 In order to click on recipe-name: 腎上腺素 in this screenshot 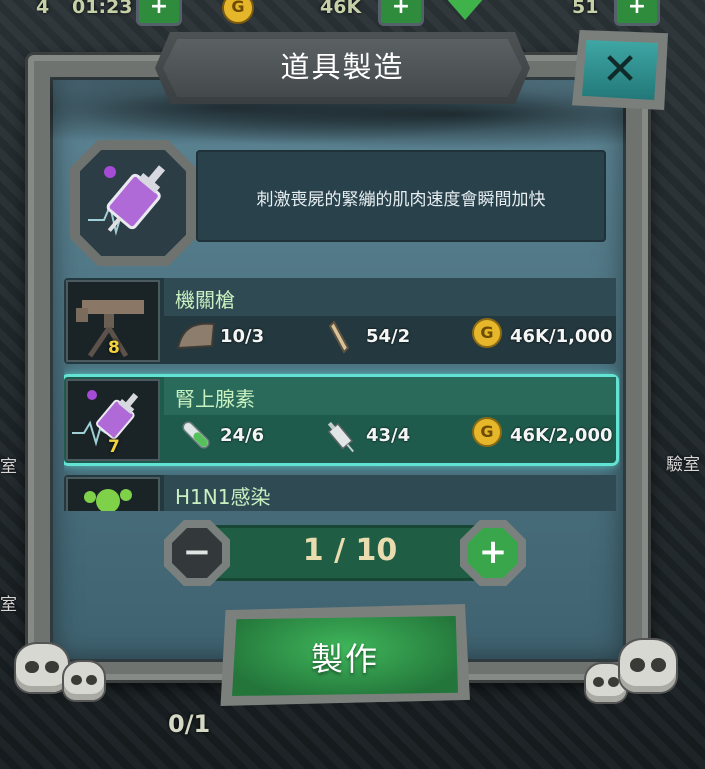, I will do `click(215, 399)`.